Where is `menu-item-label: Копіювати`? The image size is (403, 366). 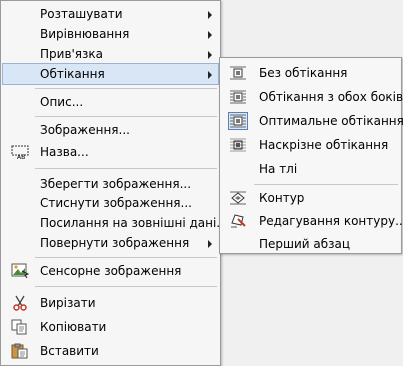
menu-item-label: Копіювати is located at coordinates (73, 327).